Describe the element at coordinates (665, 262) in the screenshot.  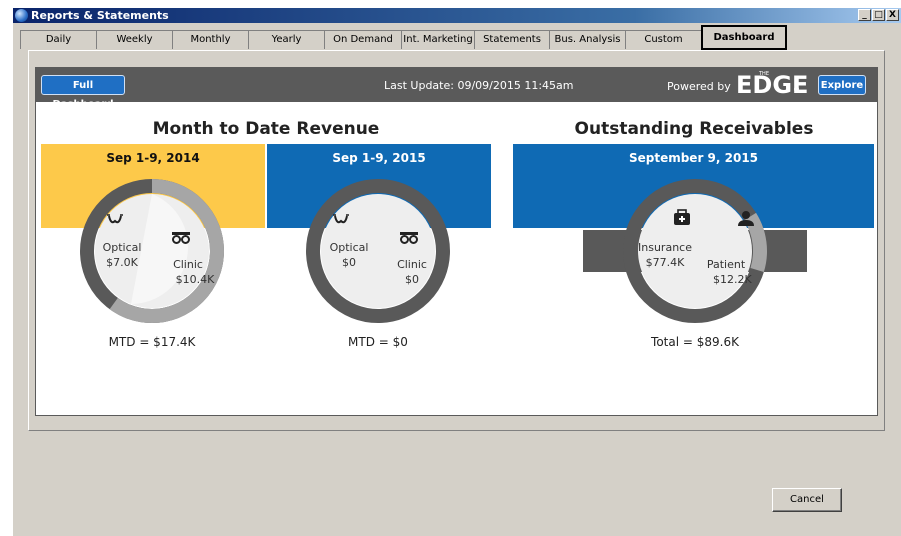
I see `insurance-value: $77.4K` at that location.